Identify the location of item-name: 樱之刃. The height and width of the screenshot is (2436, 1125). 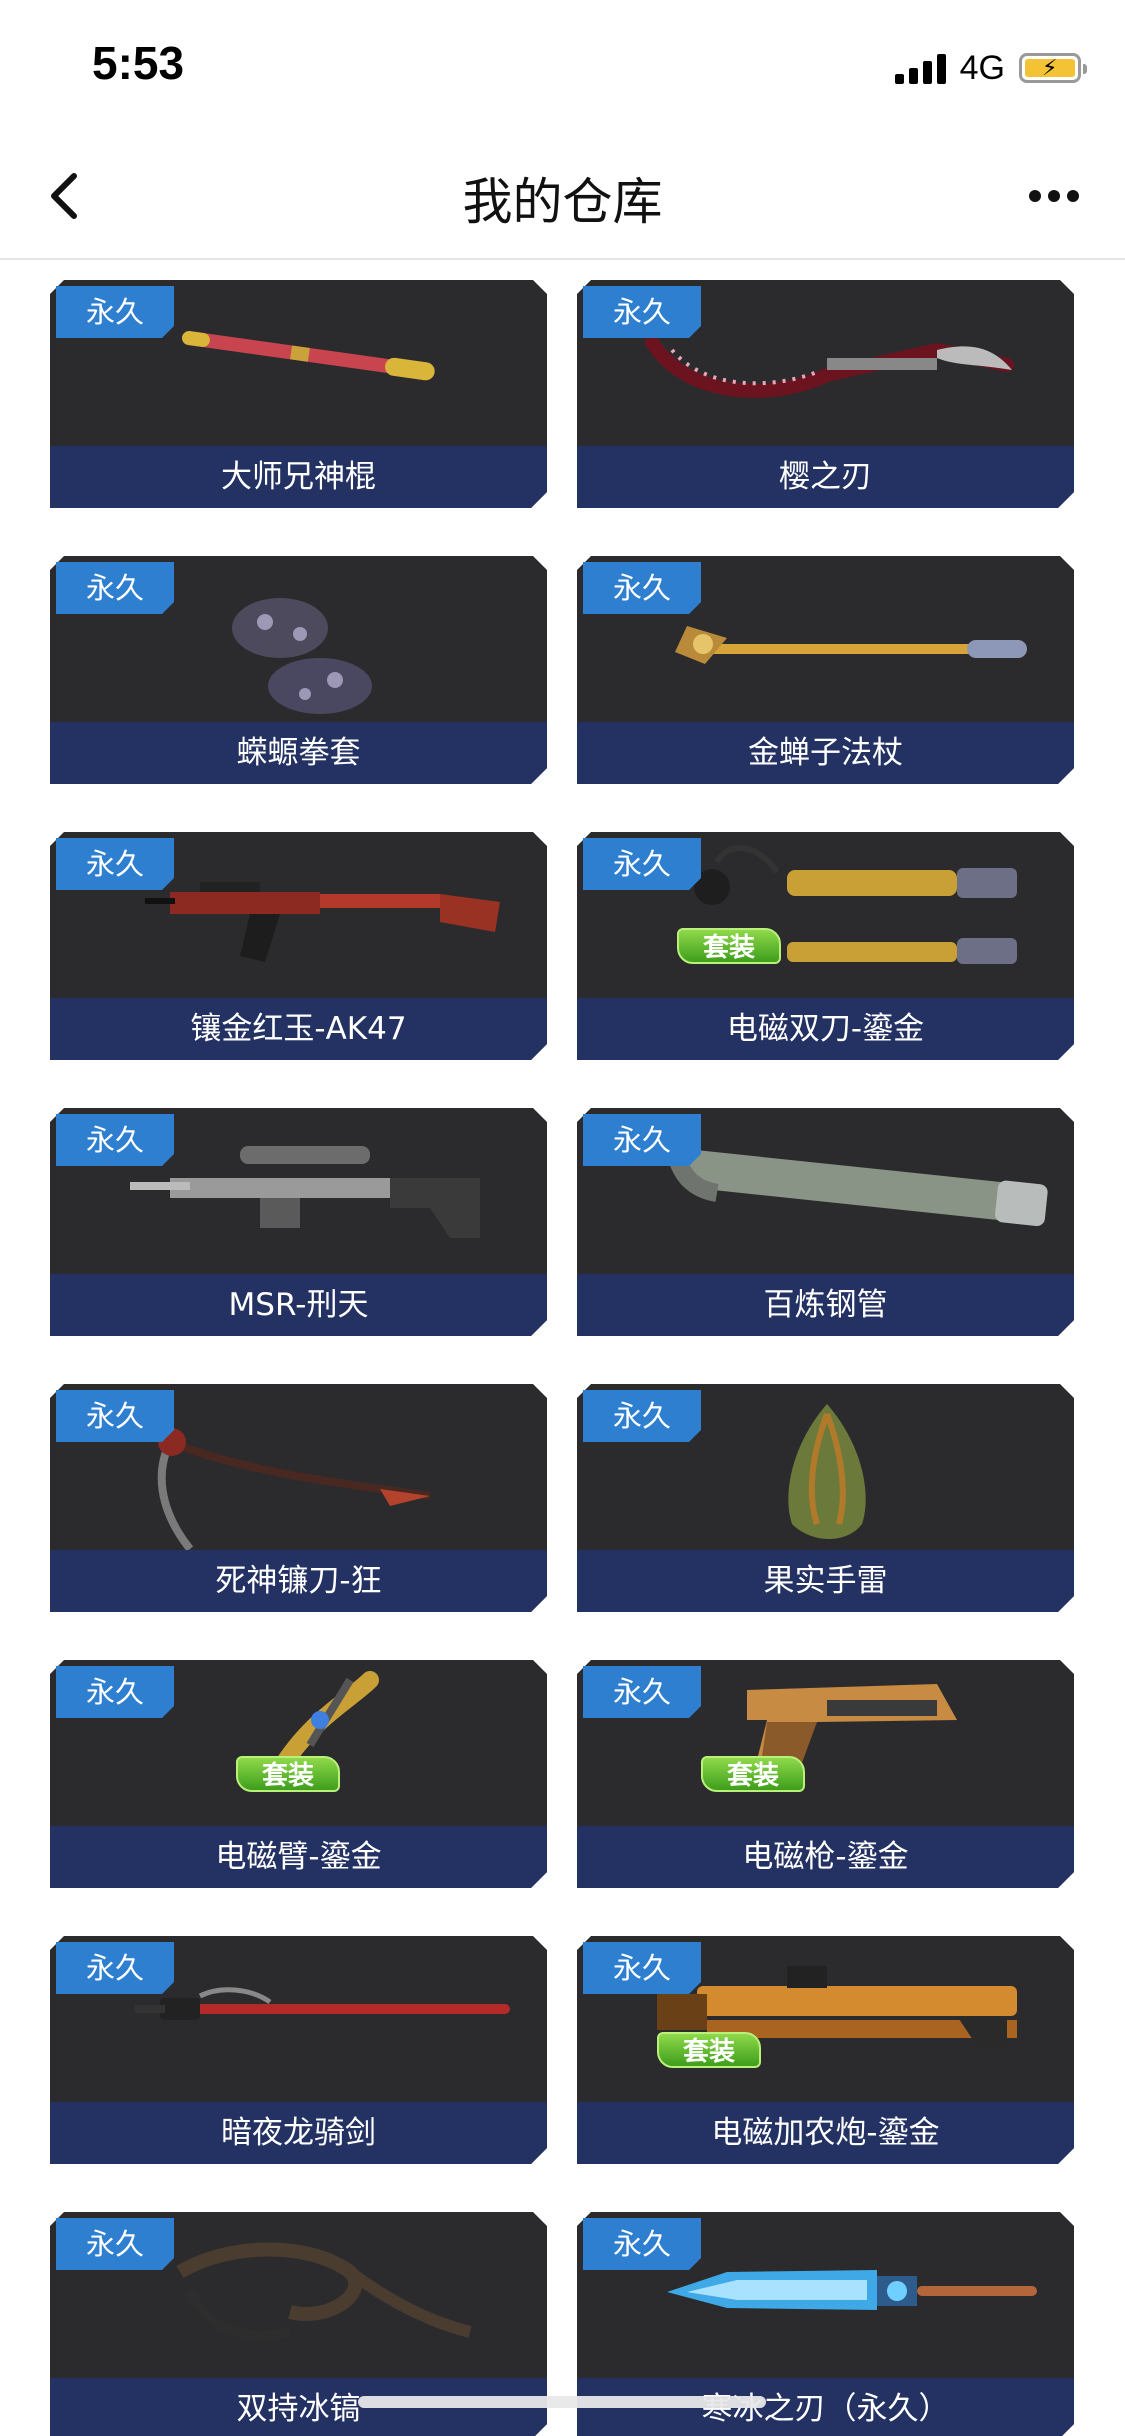
(825, 477).